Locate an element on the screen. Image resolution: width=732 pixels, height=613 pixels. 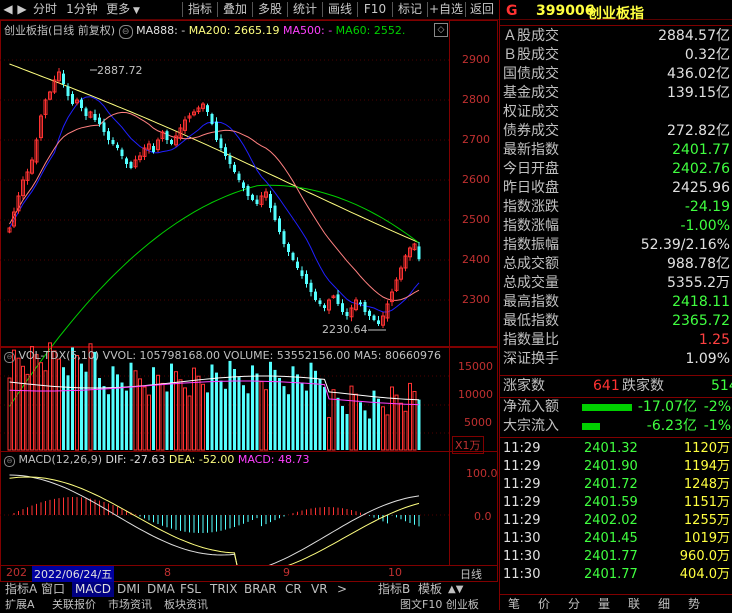
tab-brar: BRAR is located at coordinates (260, 589).